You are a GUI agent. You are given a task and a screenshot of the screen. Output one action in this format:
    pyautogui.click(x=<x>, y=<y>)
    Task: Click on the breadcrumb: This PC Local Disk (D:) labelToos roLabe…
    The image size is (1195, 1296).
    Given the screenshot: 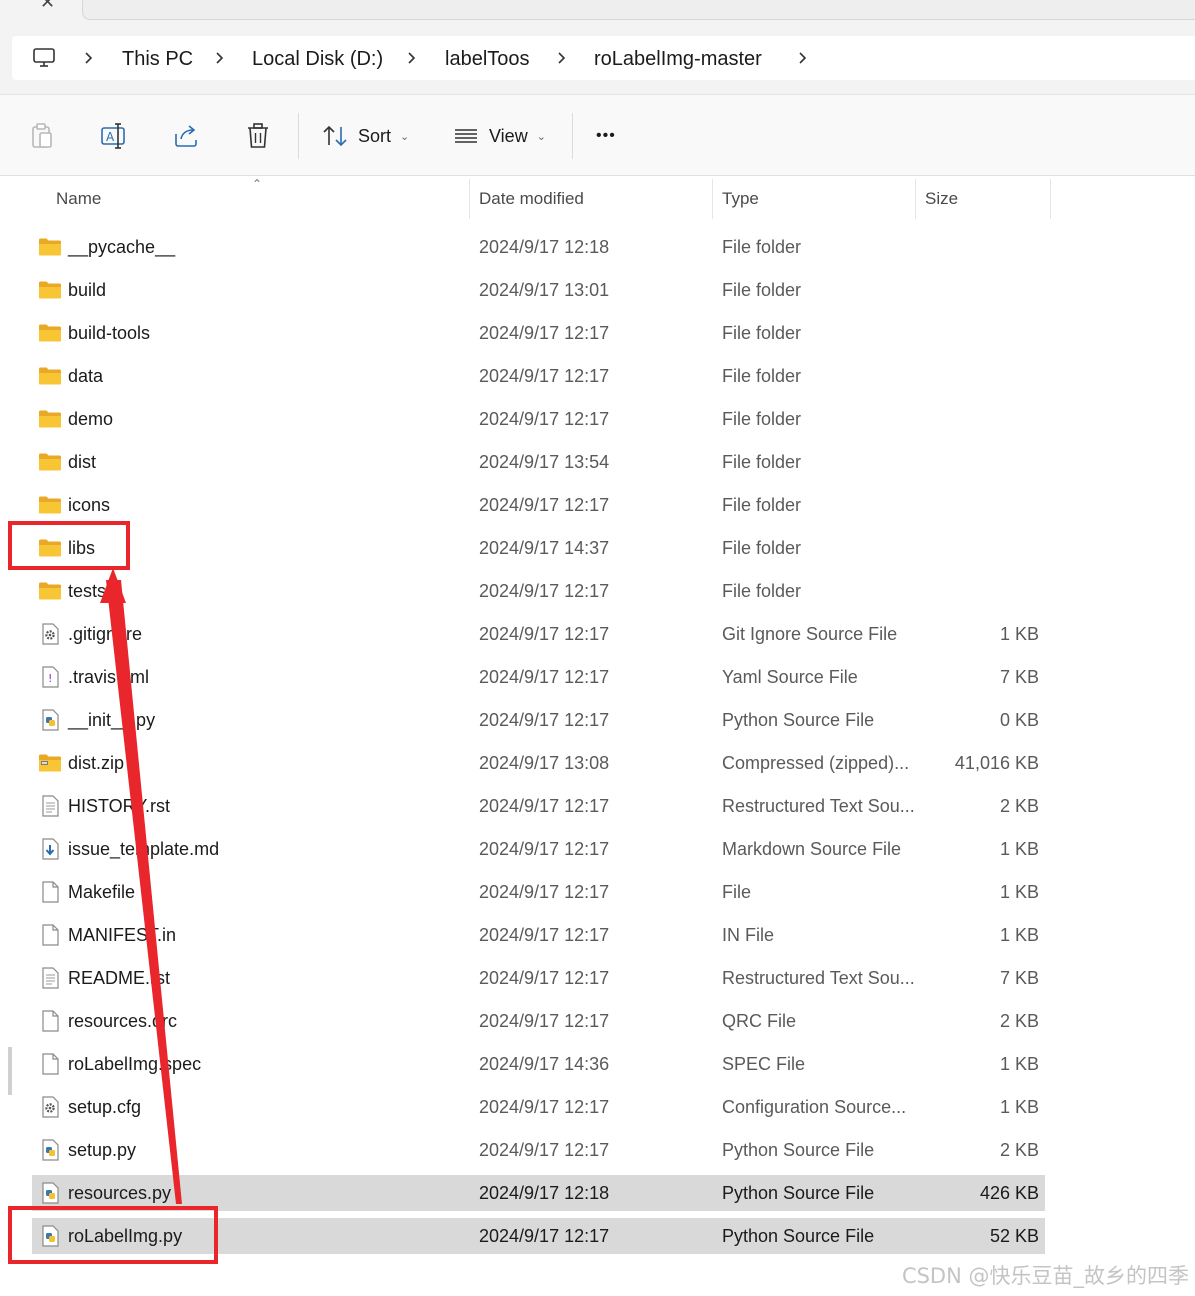 What is the action you would take?
    pyautogui.click(x=603, y=58)
    